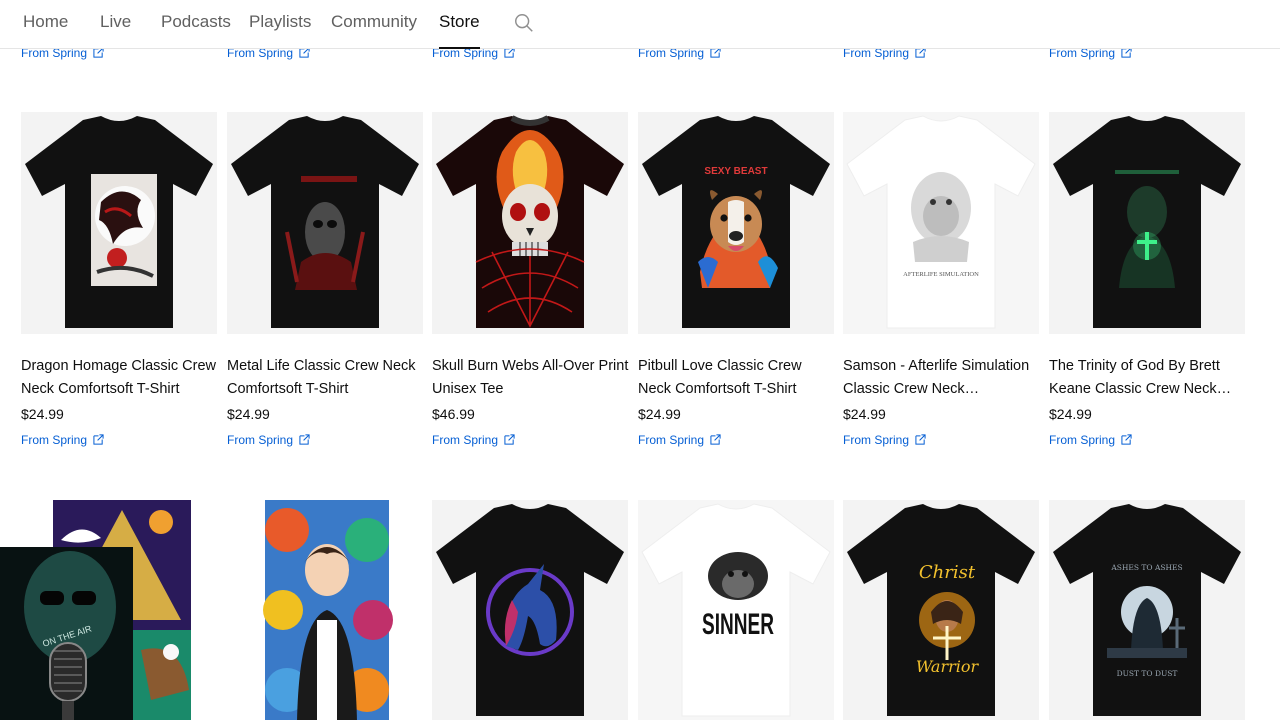  What do you see at coordinates (738, 624) in the screenshot?
I see `shirt-print-text: SINNER` at bounding box center [738, 624].